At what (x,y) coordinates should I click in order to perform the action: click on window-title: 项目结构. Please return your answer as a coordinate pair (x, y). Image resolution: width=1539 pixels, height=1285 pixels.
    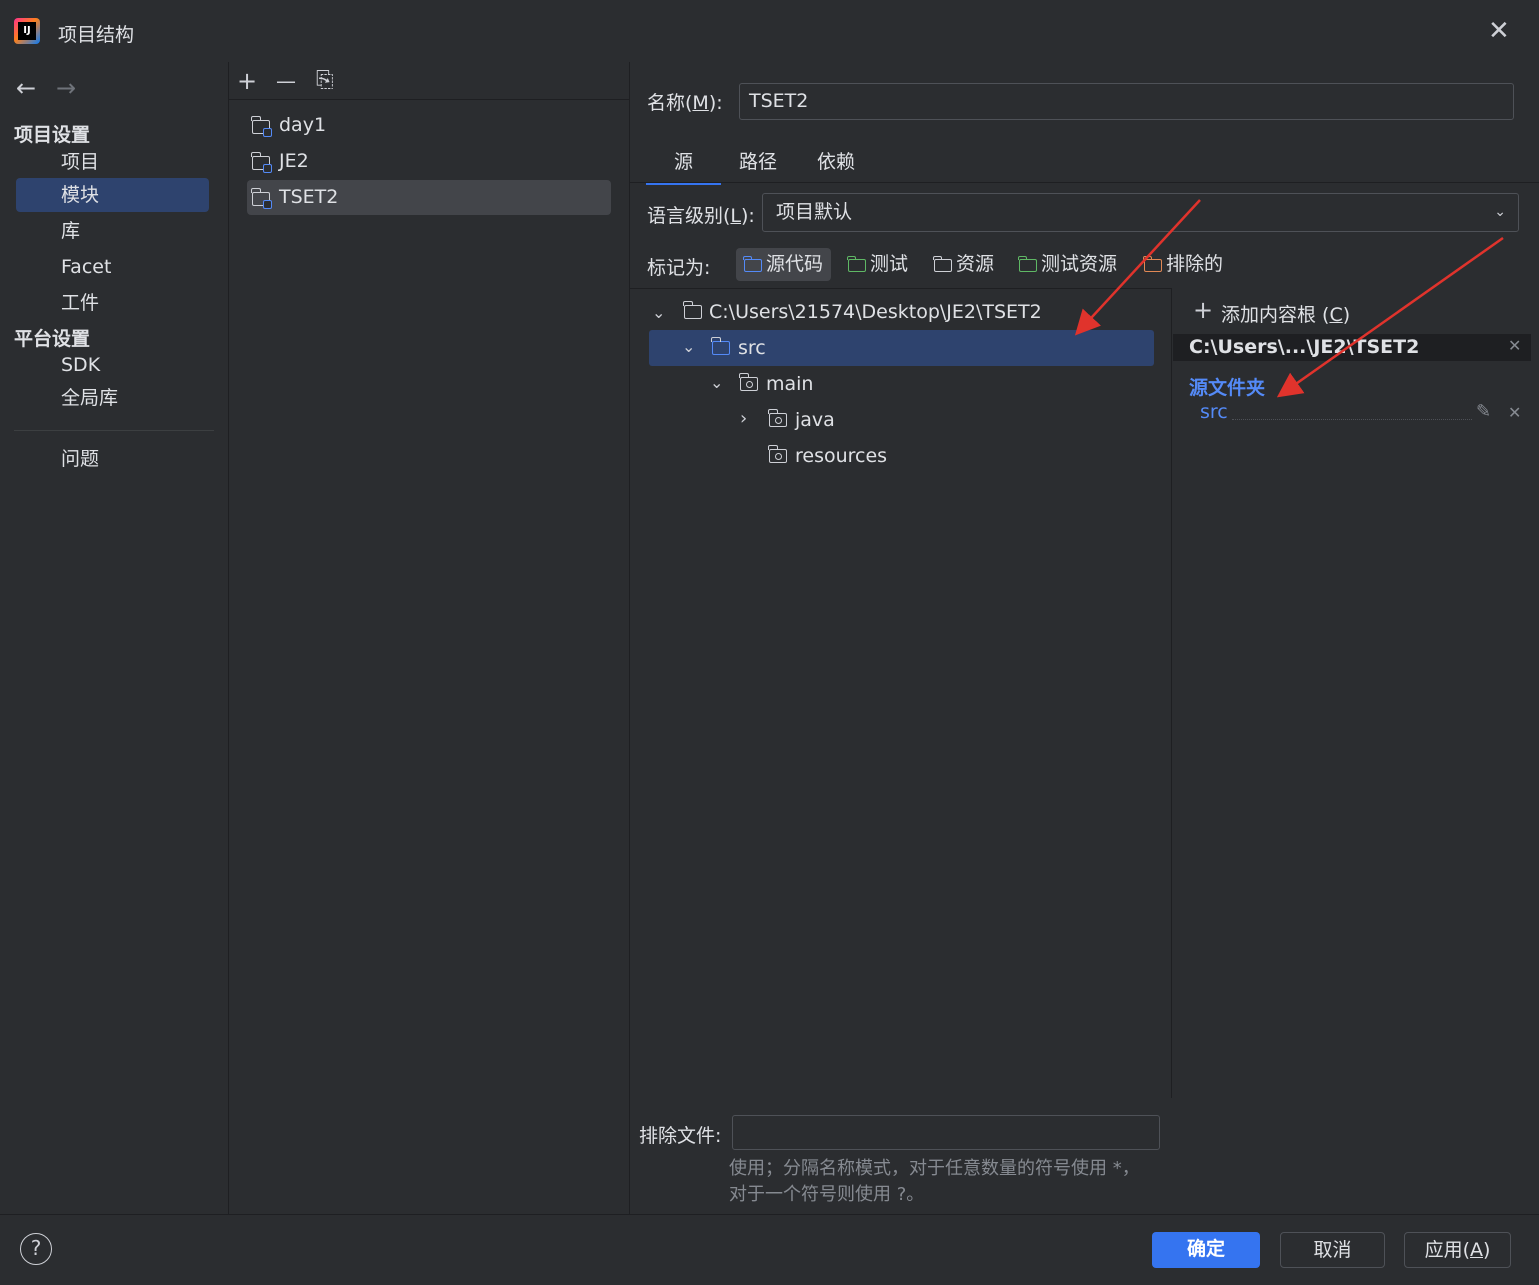
    Looking at the image, I should click on (96, 35).